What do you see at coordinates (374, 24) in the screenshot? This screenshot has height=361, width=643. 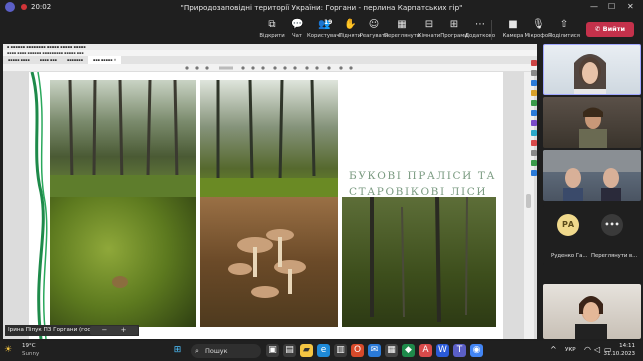 I see `react-icon: ☺` at bounding box center [374, 24].